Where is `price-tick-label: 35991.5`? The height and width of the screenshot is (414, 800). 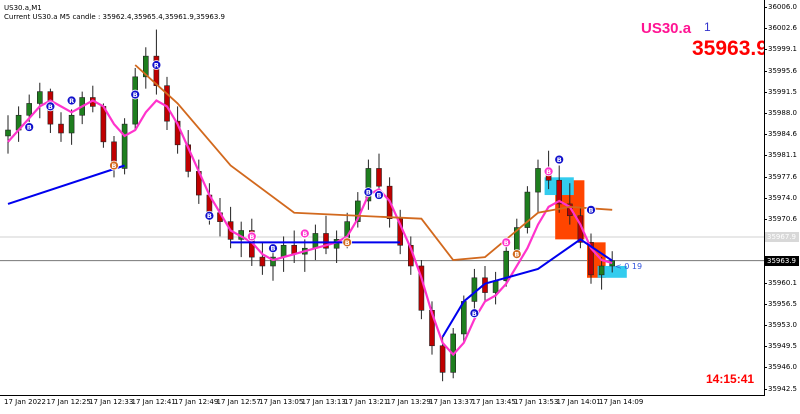
price-tick-label: 35991.5 is located at coordinates (780, 91).